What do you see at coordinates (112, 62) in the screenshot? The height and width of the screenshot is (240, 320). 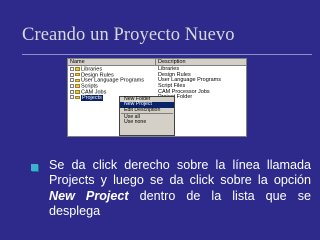 I see `column-header-name: Name` at bounding box center [112, 62].